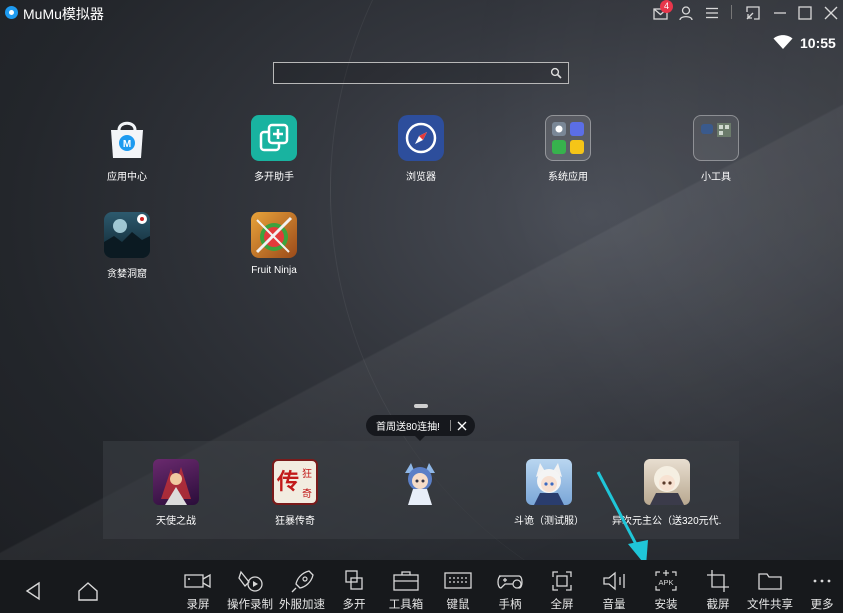  I want to click on dock-item-cat-girl: 斗诡（测试服）, so click(549, 493).